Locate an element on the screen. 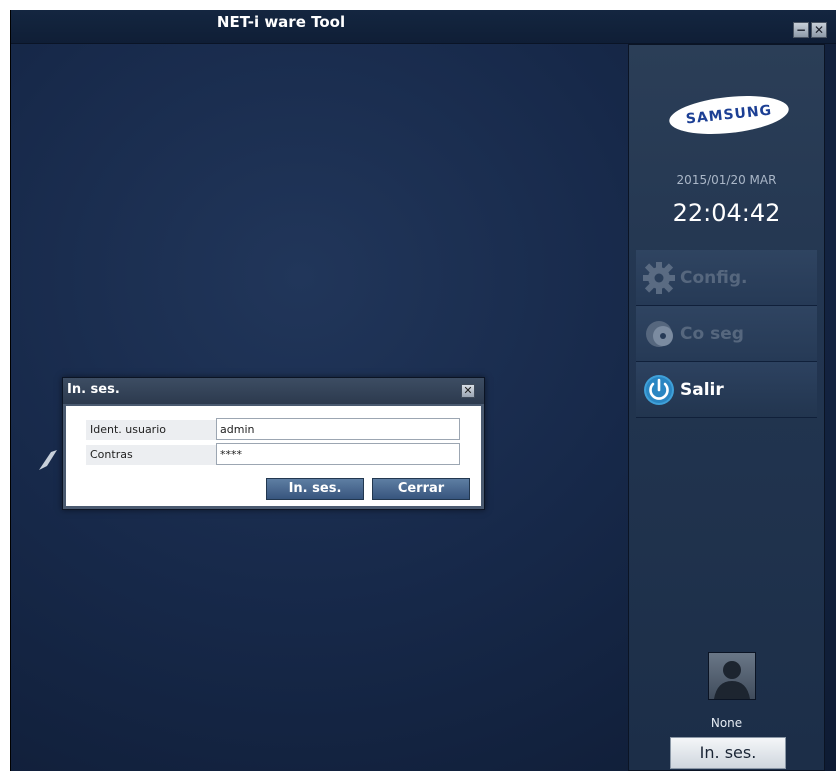 This screenshot has width=836, height=771. window-title: NET-i ware Tool is located at coordinates (281, 22).